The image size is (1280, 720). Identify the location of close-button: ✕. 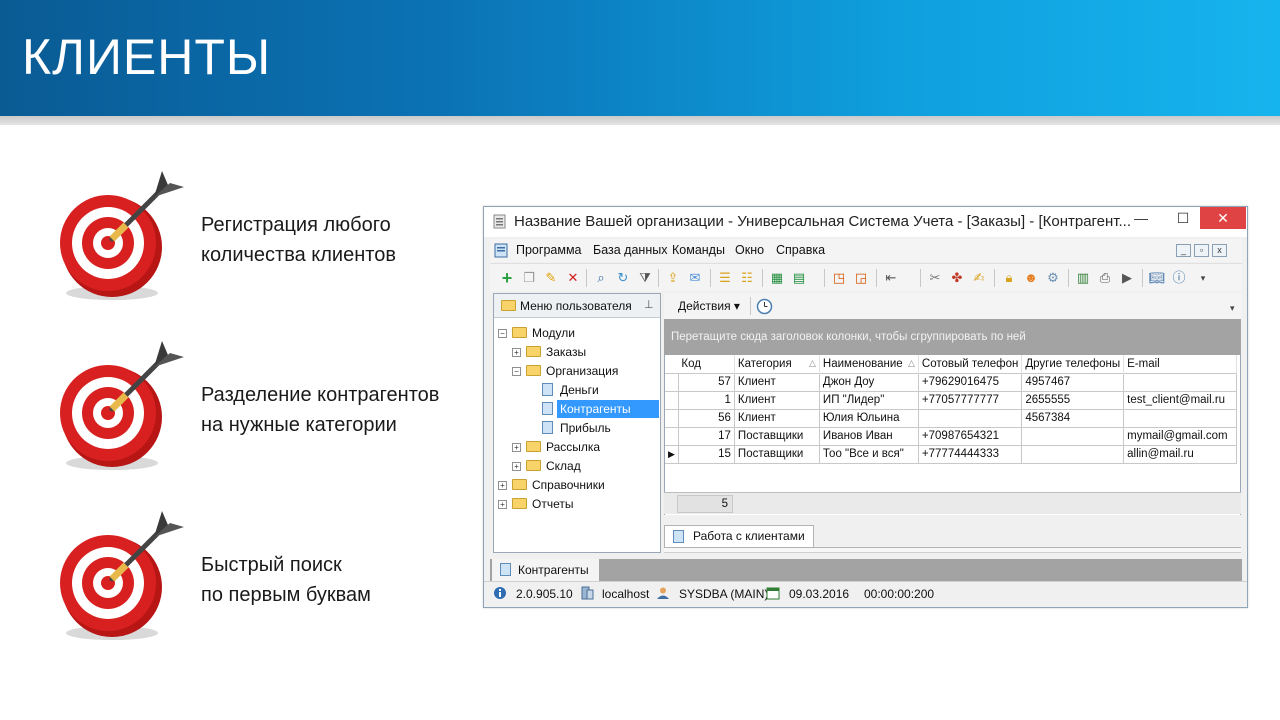
(1223, 218).